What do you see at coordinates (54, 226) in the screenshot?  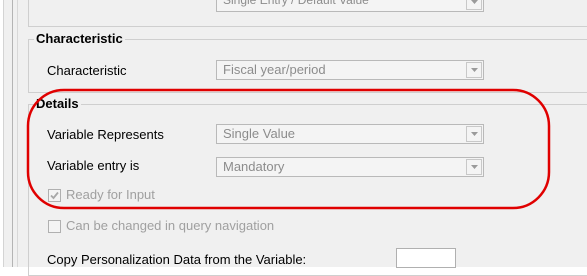 I see `can-be-changed-checkbox` at bounding box center [54, 226].